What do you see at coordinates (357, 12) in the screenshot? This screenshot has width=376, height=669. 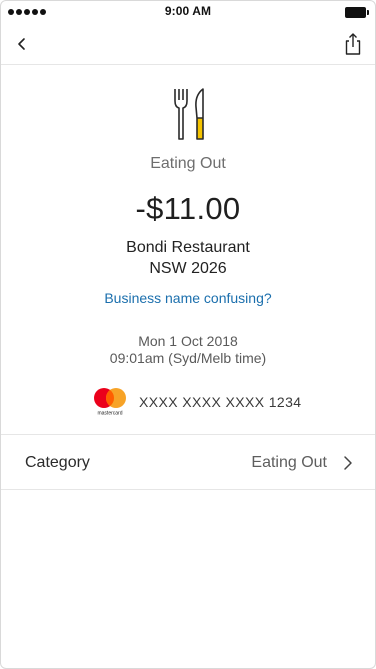 I see `battery-icon` at bounding box center [357, 12].